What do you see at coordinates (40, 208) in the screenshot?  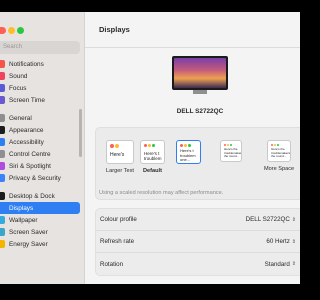 I see `sidebar-item-displays: Displays` at bounding box center [40, 208].